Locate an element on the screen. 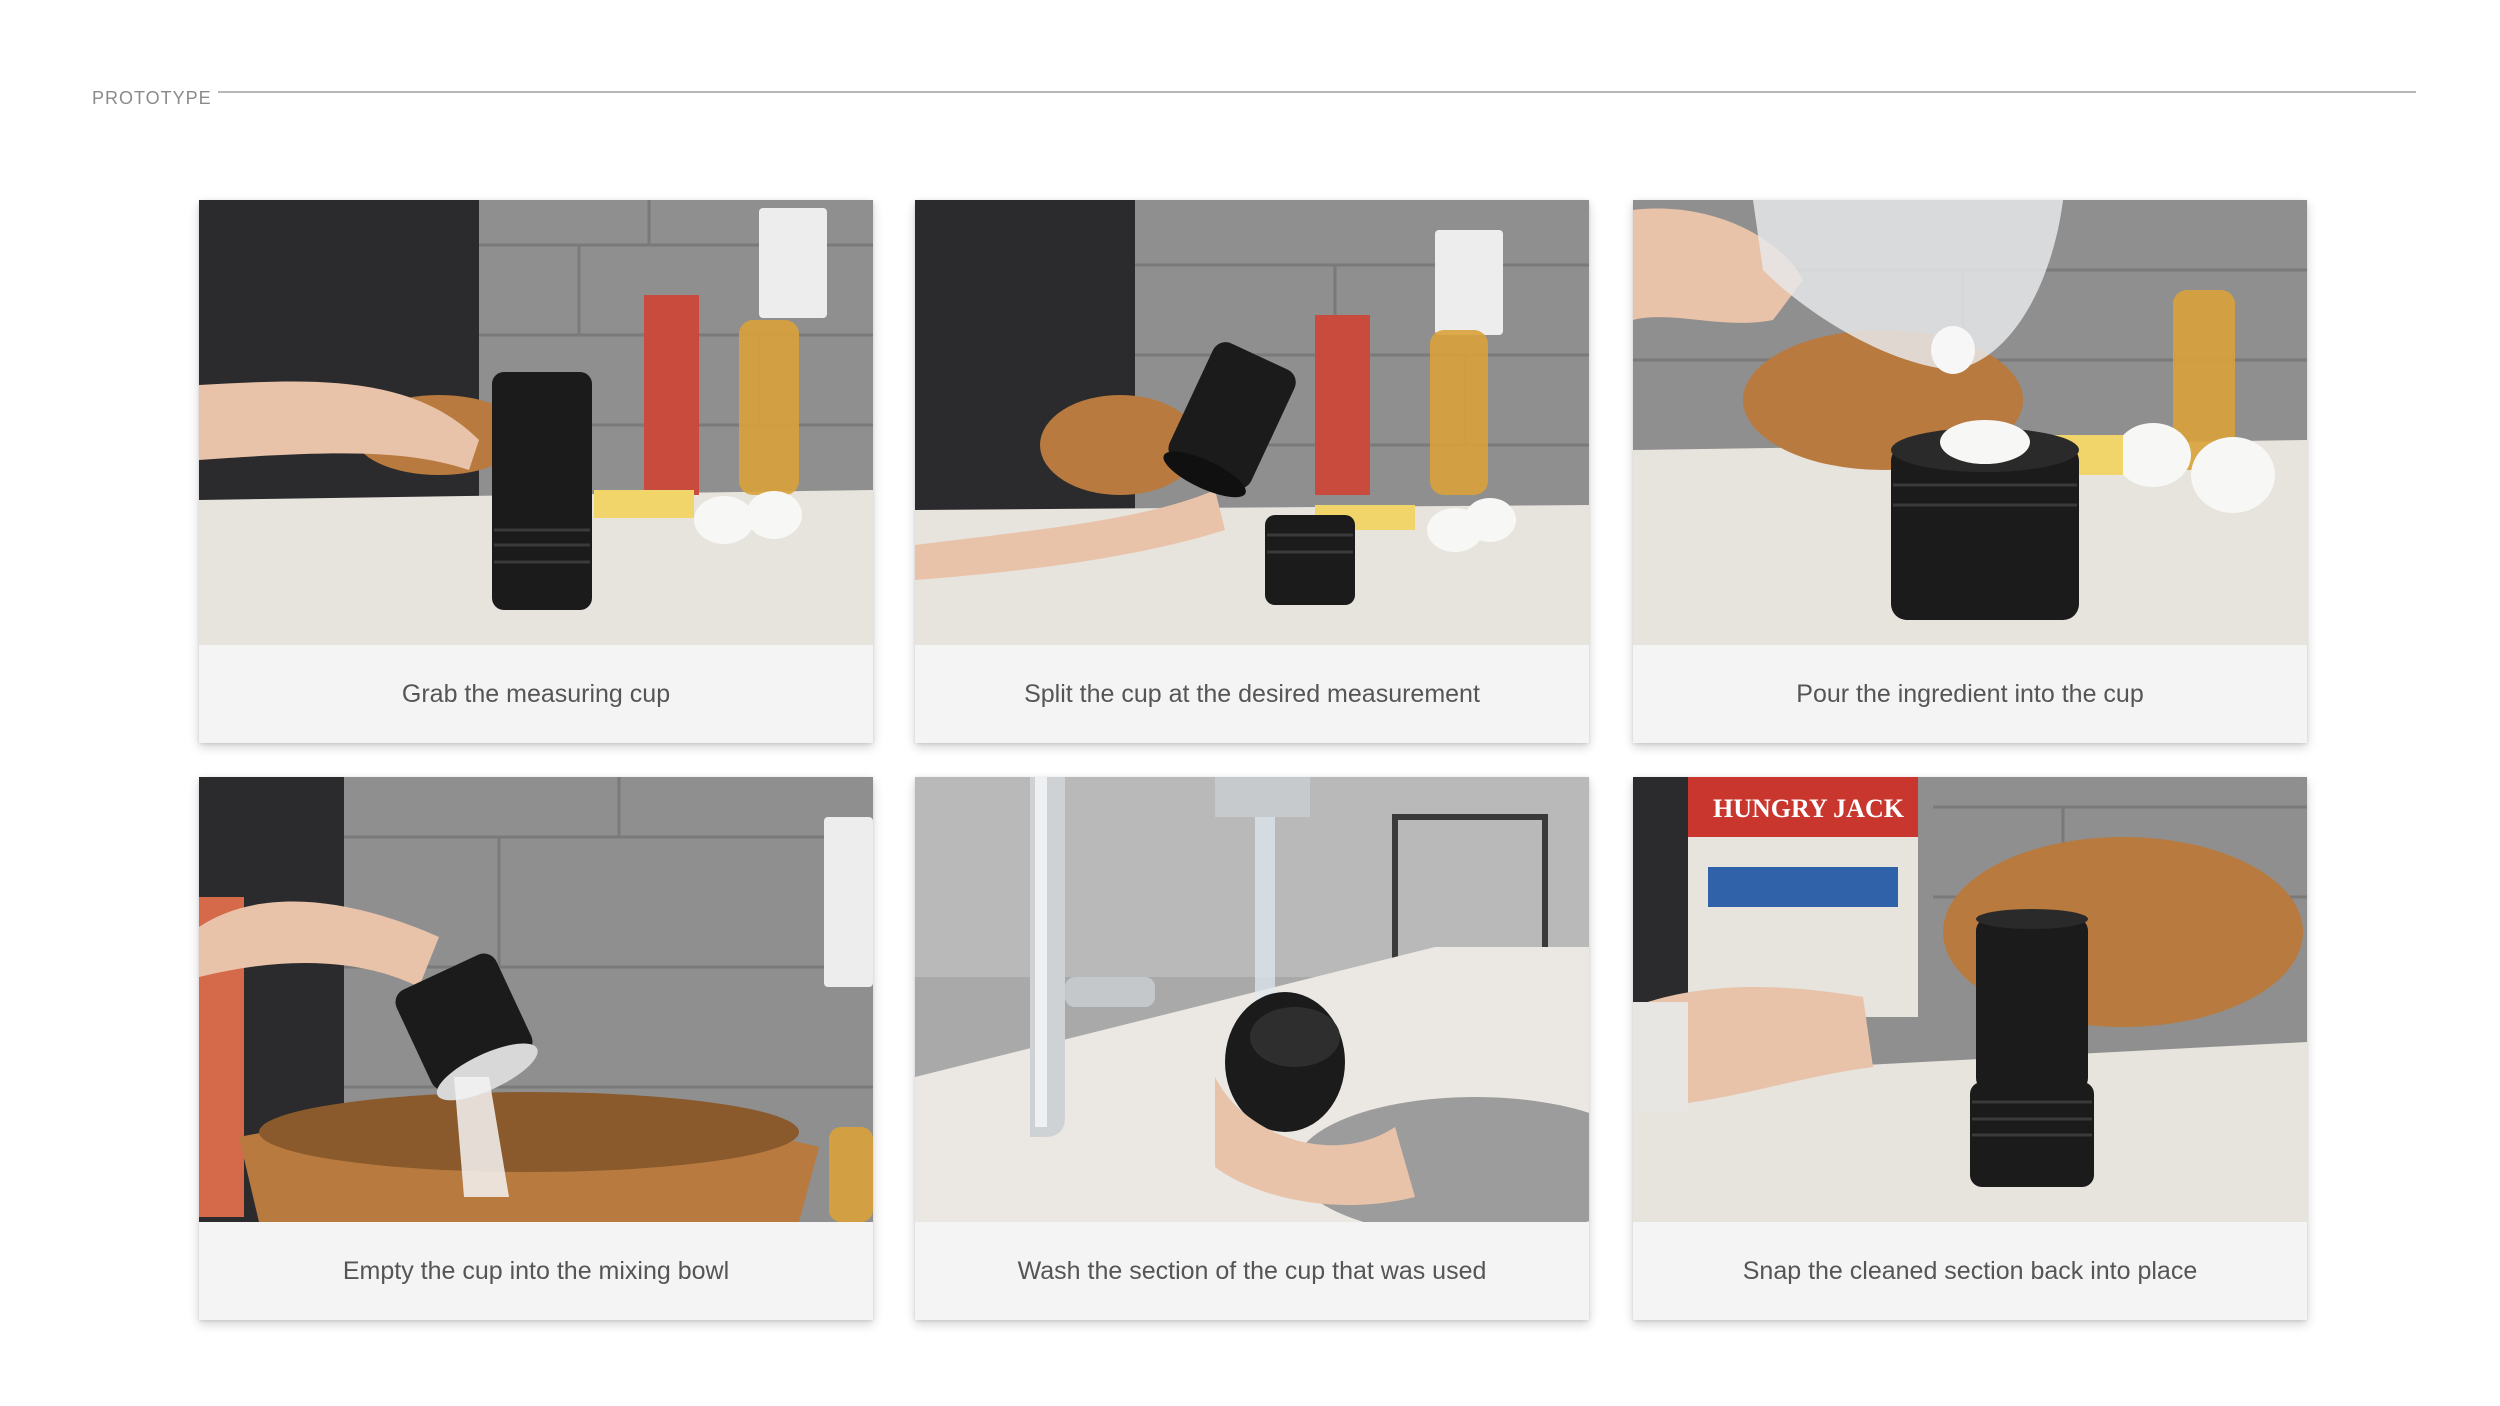  step-caption: Grab the measuring cup is located at coordinates (536, 693).